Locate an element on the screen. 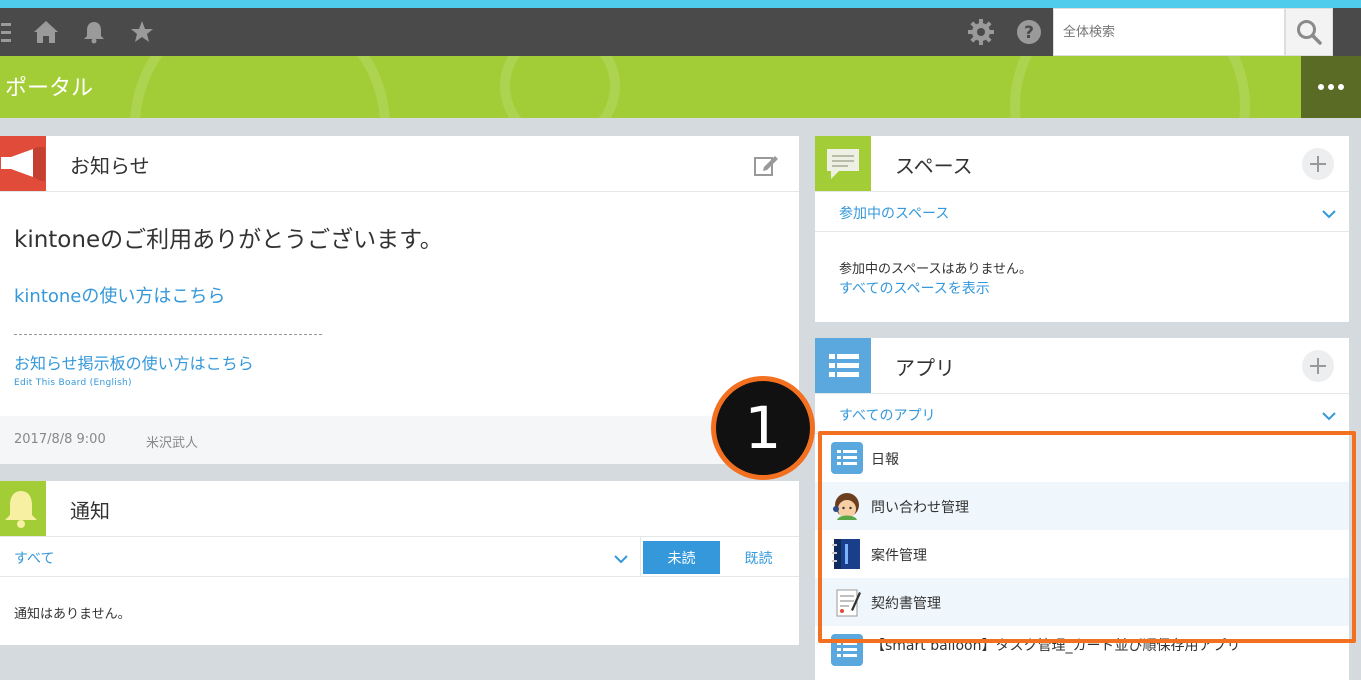  edit-board-link: Edit This Board (English) is located at coordinates (73, 383).